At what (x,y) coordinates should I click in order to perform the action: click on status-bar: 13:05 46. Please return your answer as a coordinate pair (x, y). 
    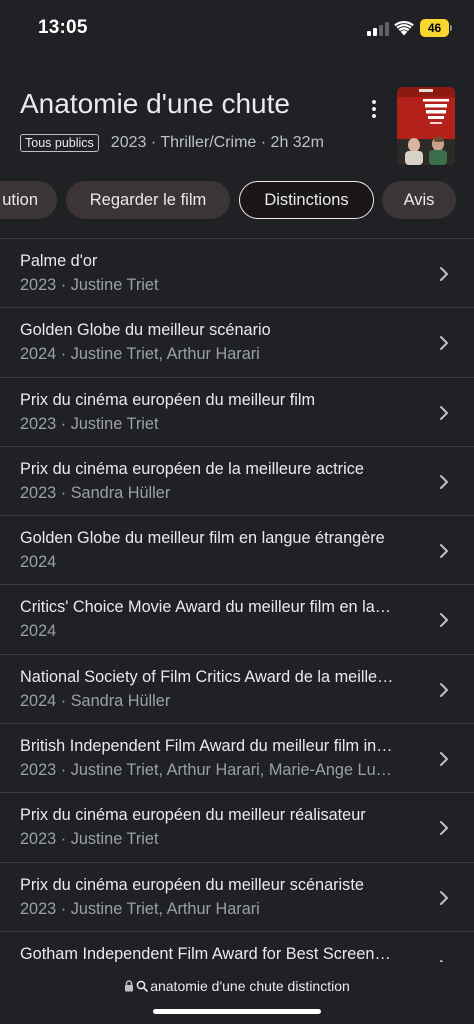
    Looking at the image, I should click on (237, 29).